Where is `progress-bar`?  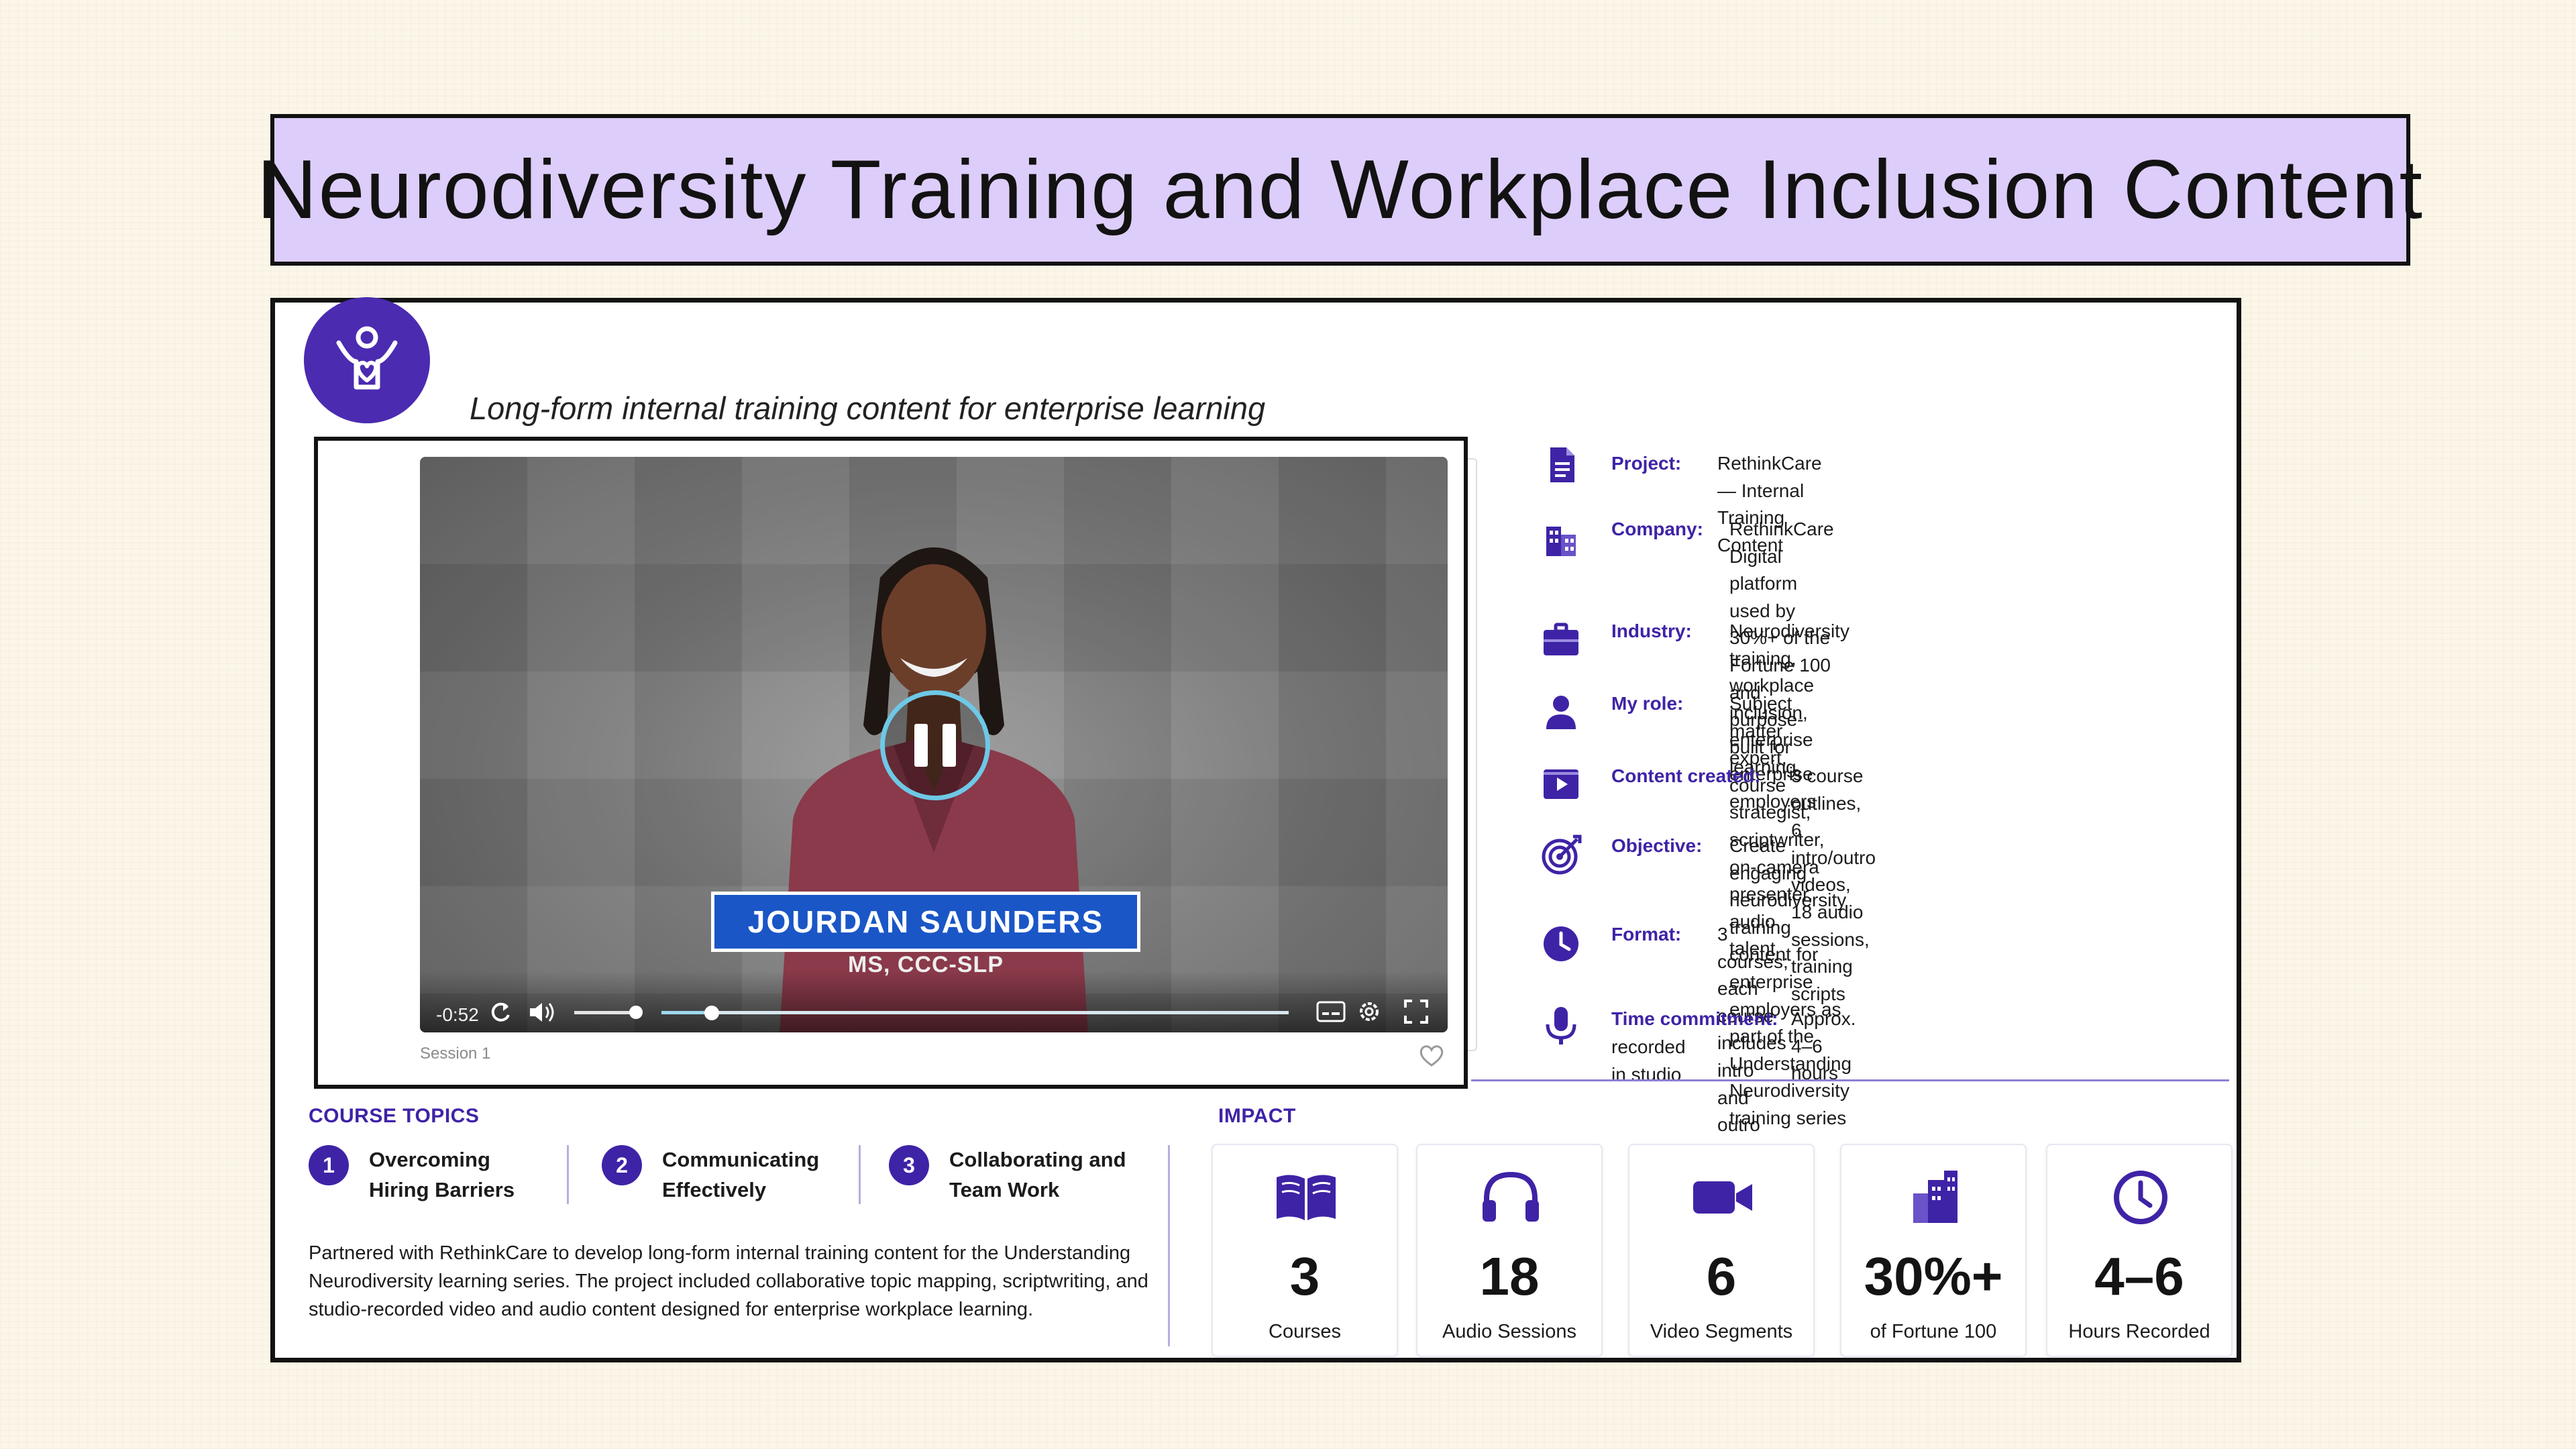
progress-bar is located at coordinates (975, 1012).